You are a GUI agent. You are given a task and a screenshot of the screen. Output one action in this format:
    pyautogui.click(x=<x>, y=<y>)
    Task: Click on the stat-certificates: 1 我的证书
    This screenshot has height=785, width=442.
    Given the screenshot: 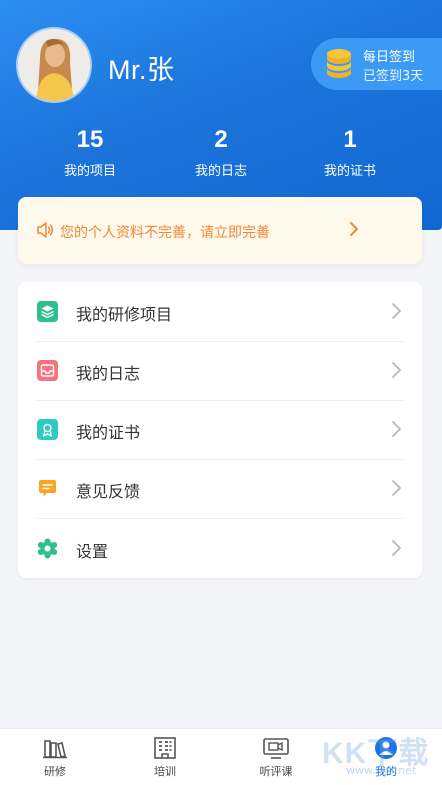 What is the action you would take?
    pyautogui.click(x=350, y=152)
    